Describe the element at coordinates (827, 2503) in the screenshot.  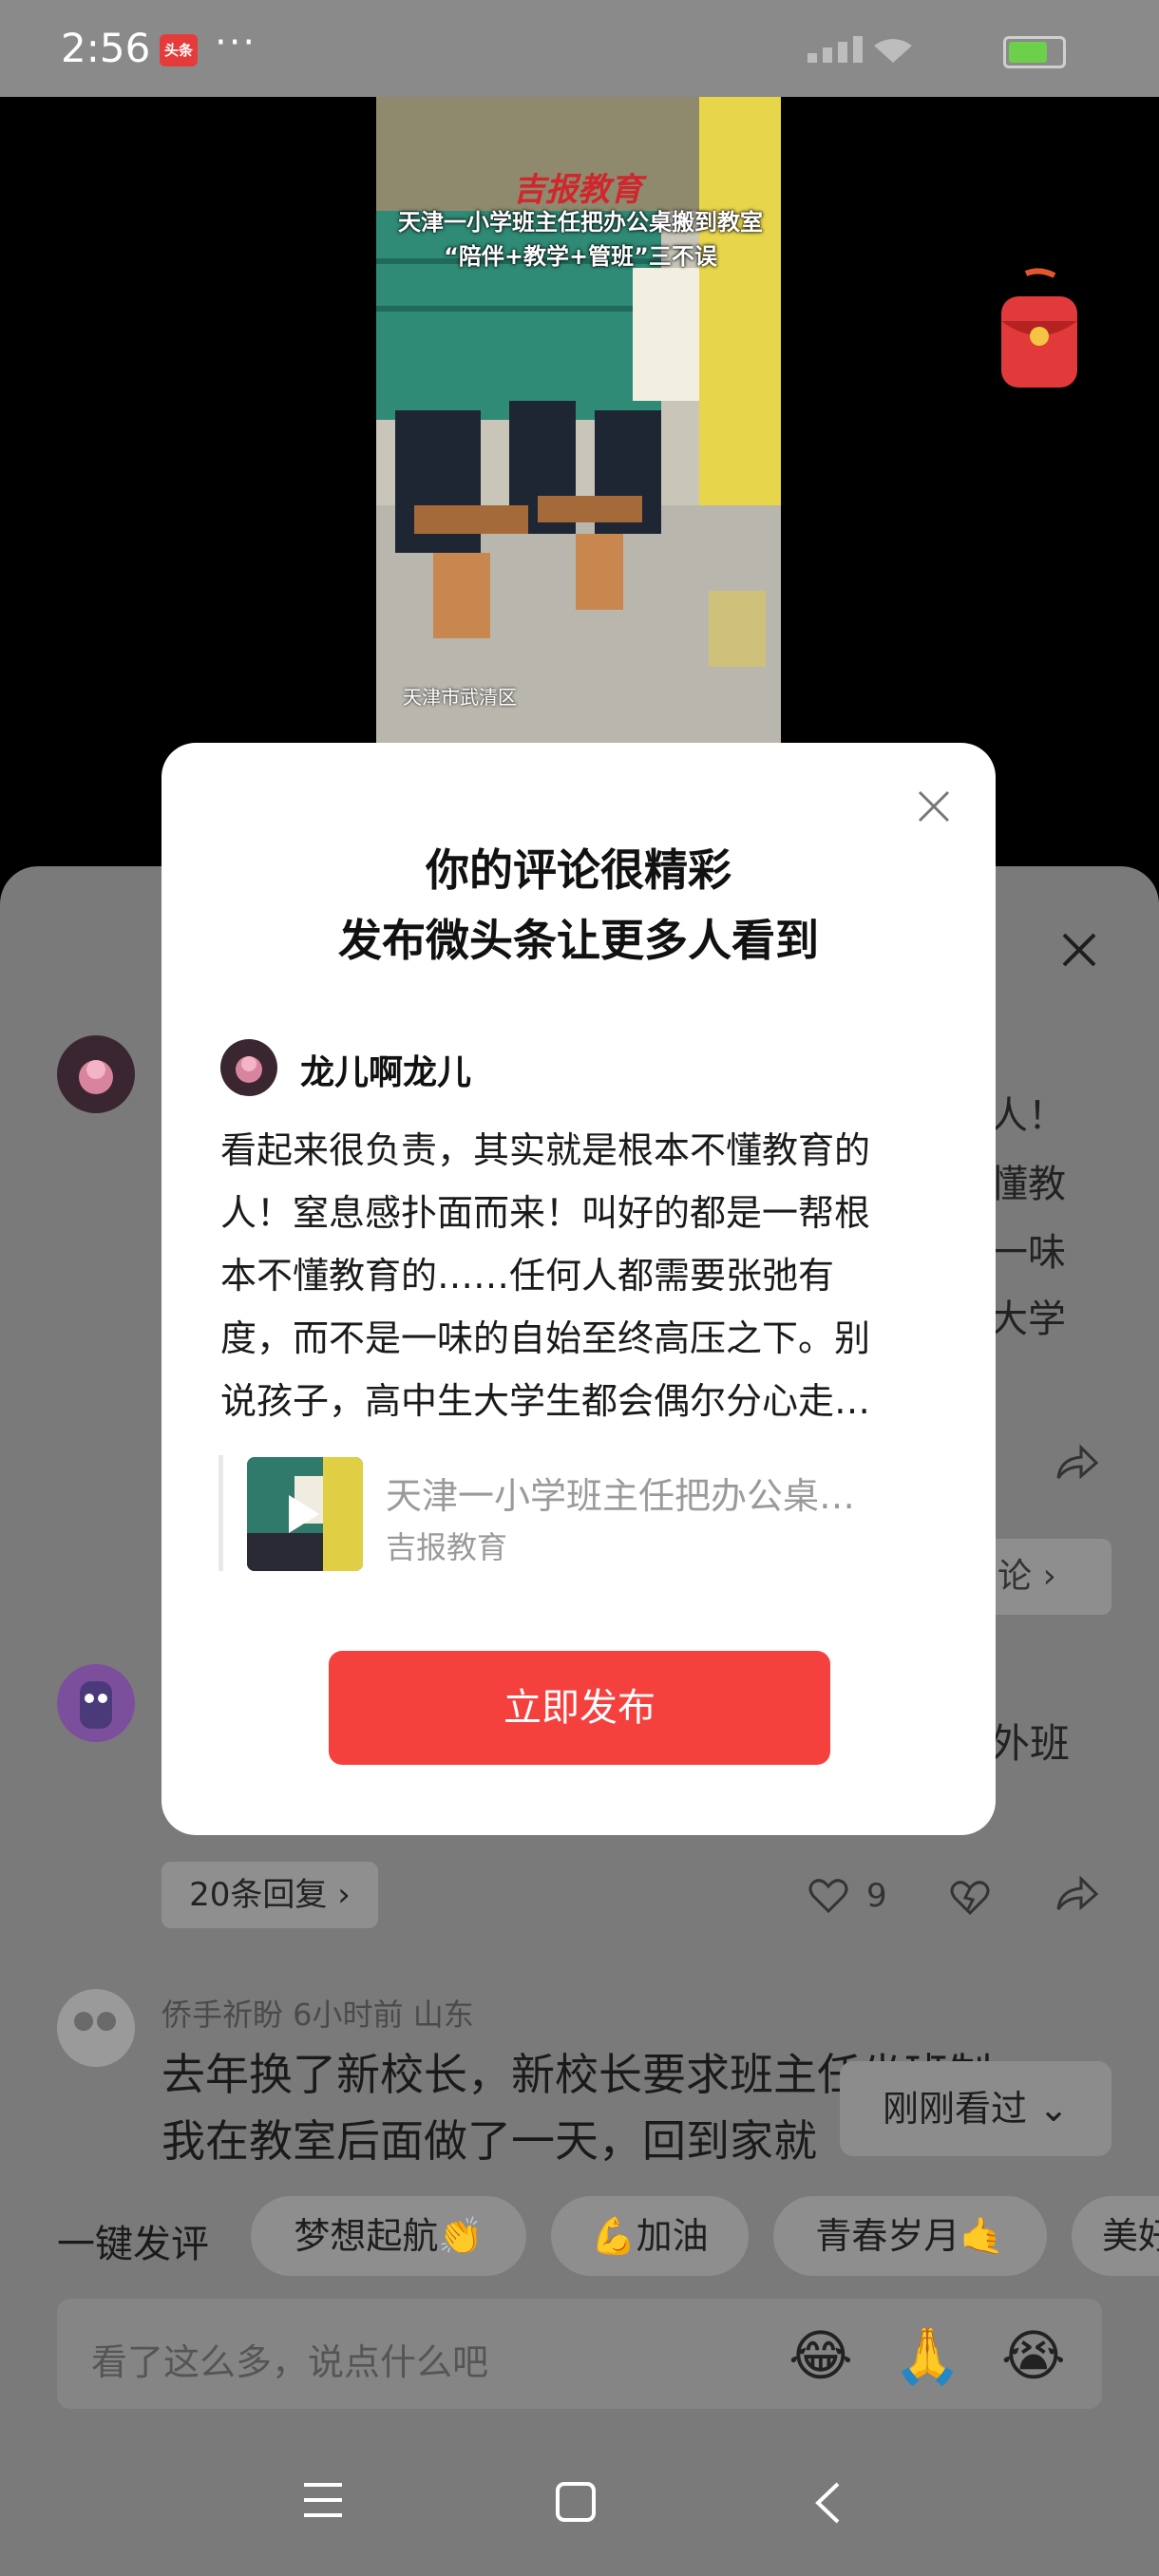
I see `back-icon` at that location.